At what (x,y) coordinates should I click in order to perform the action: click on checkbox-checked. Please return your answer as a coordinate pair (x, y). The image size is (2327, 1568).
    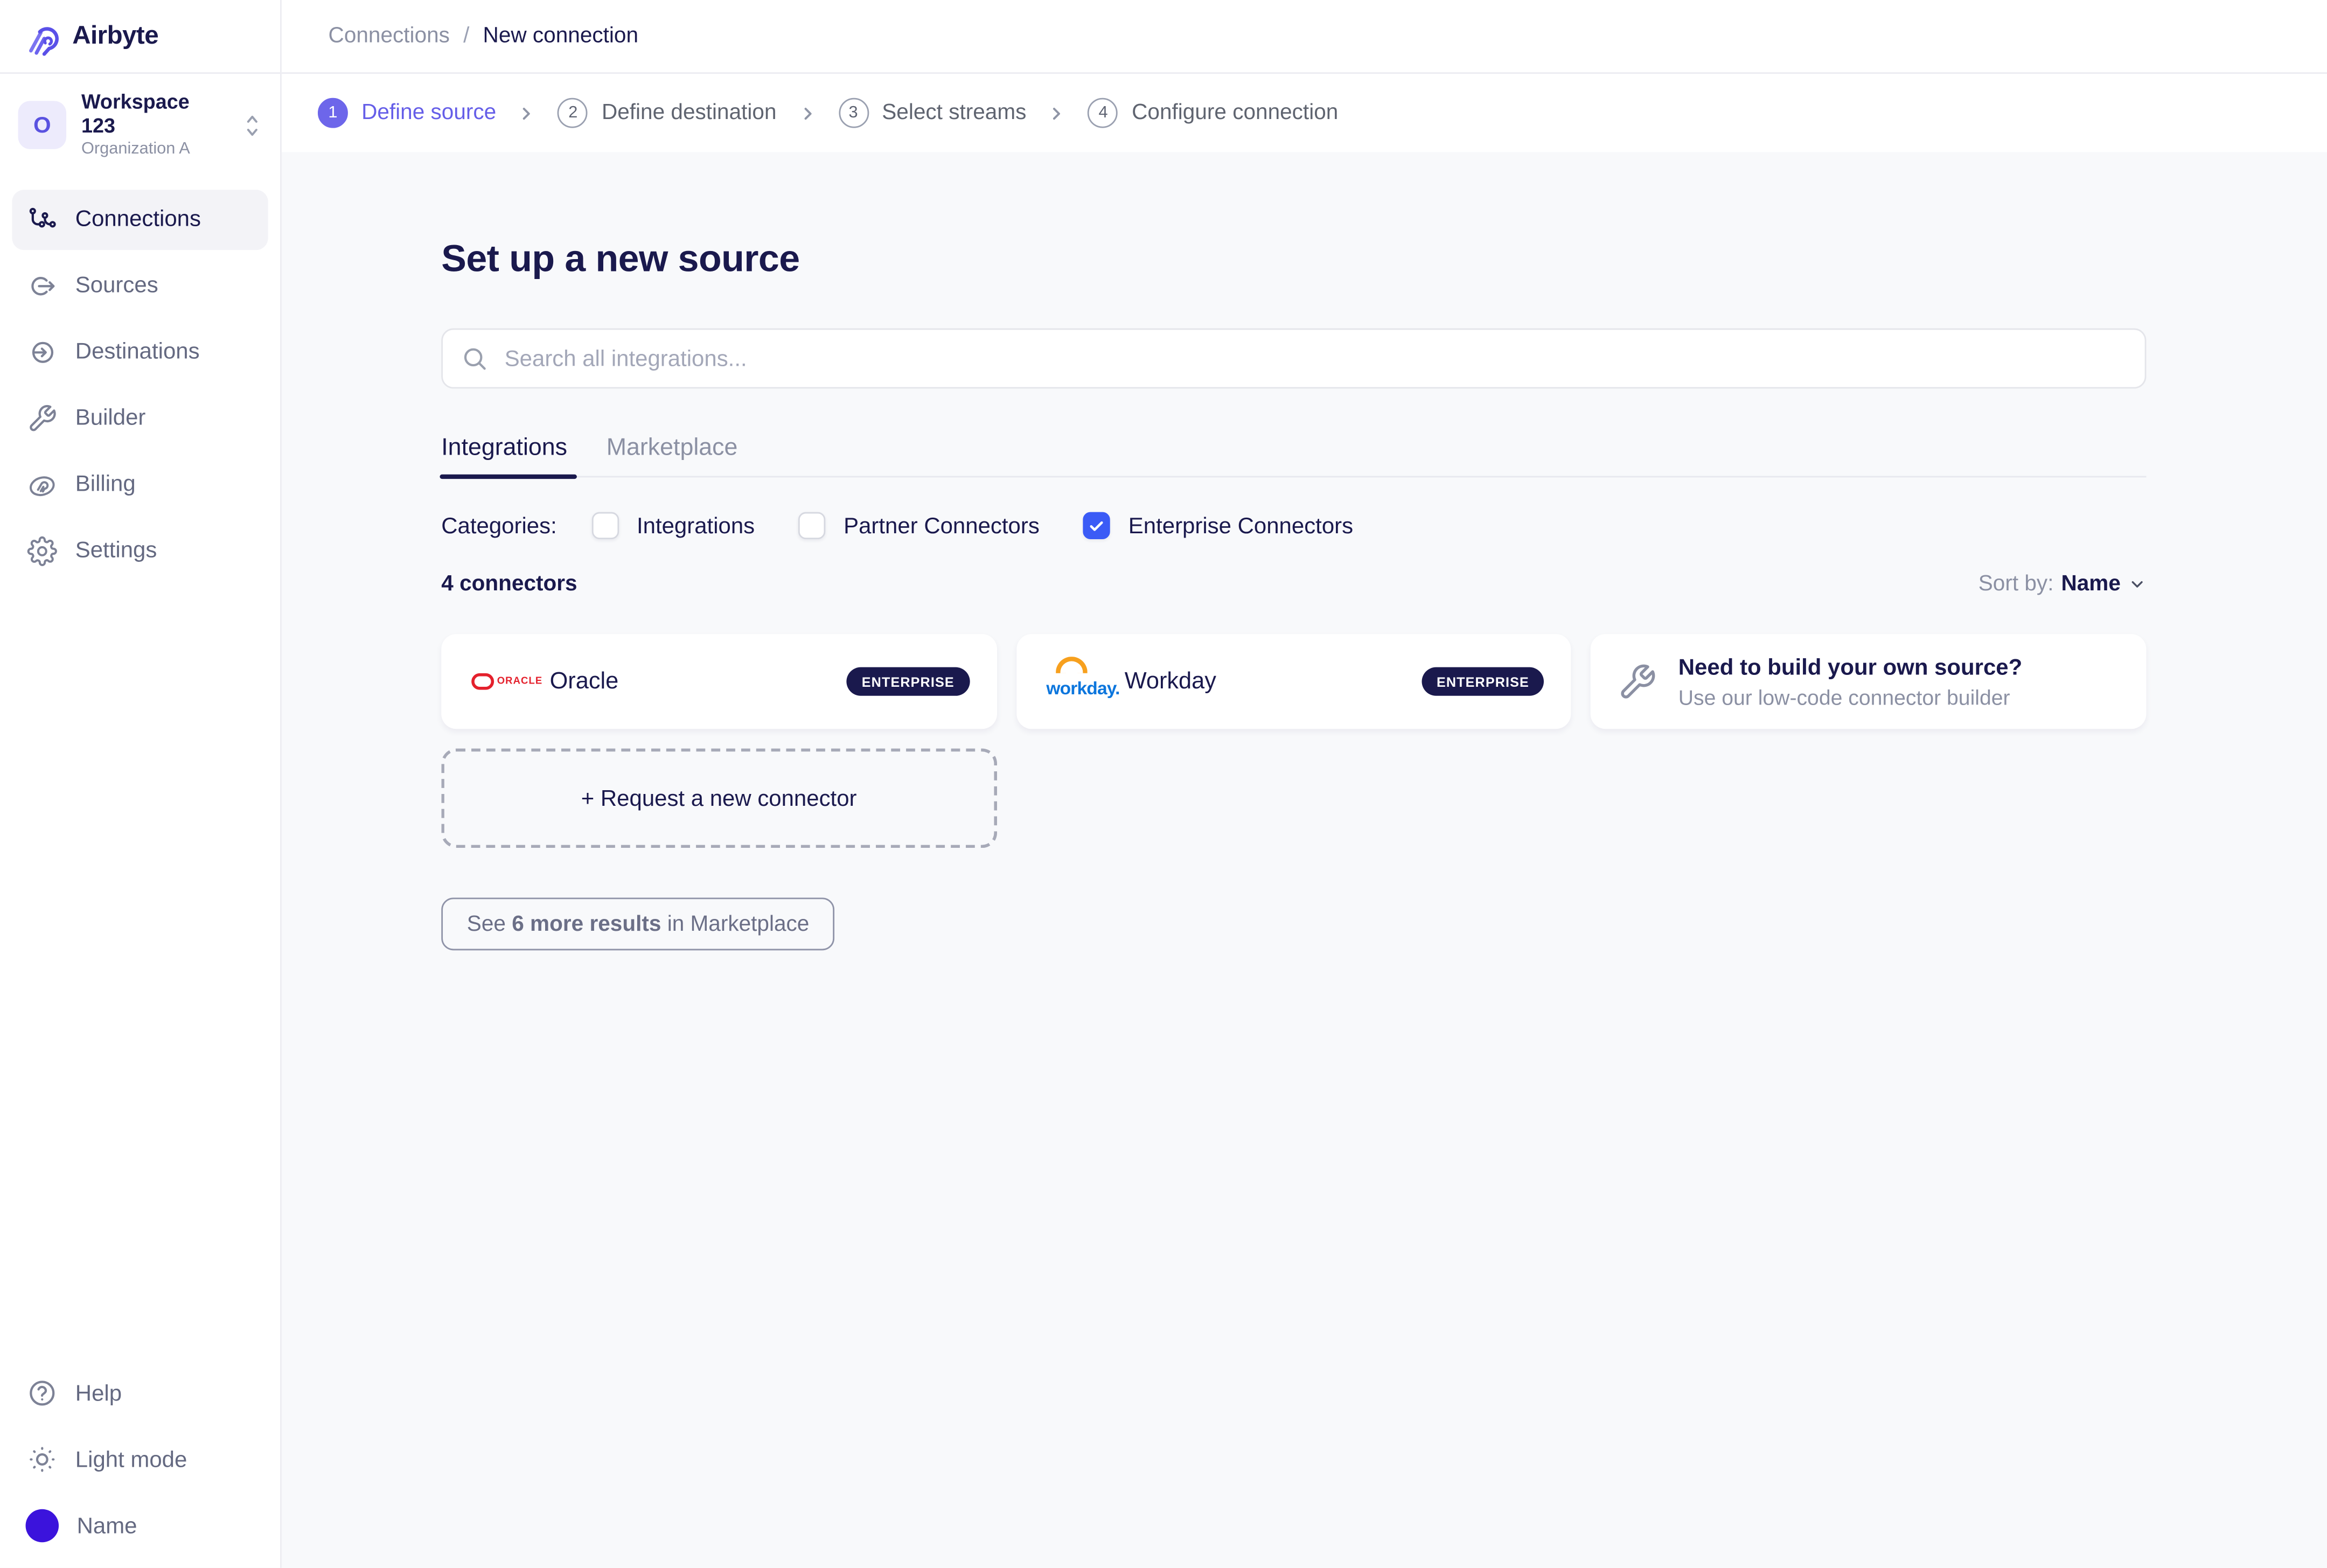
    Looking at the image, I should click on (1097, 526).